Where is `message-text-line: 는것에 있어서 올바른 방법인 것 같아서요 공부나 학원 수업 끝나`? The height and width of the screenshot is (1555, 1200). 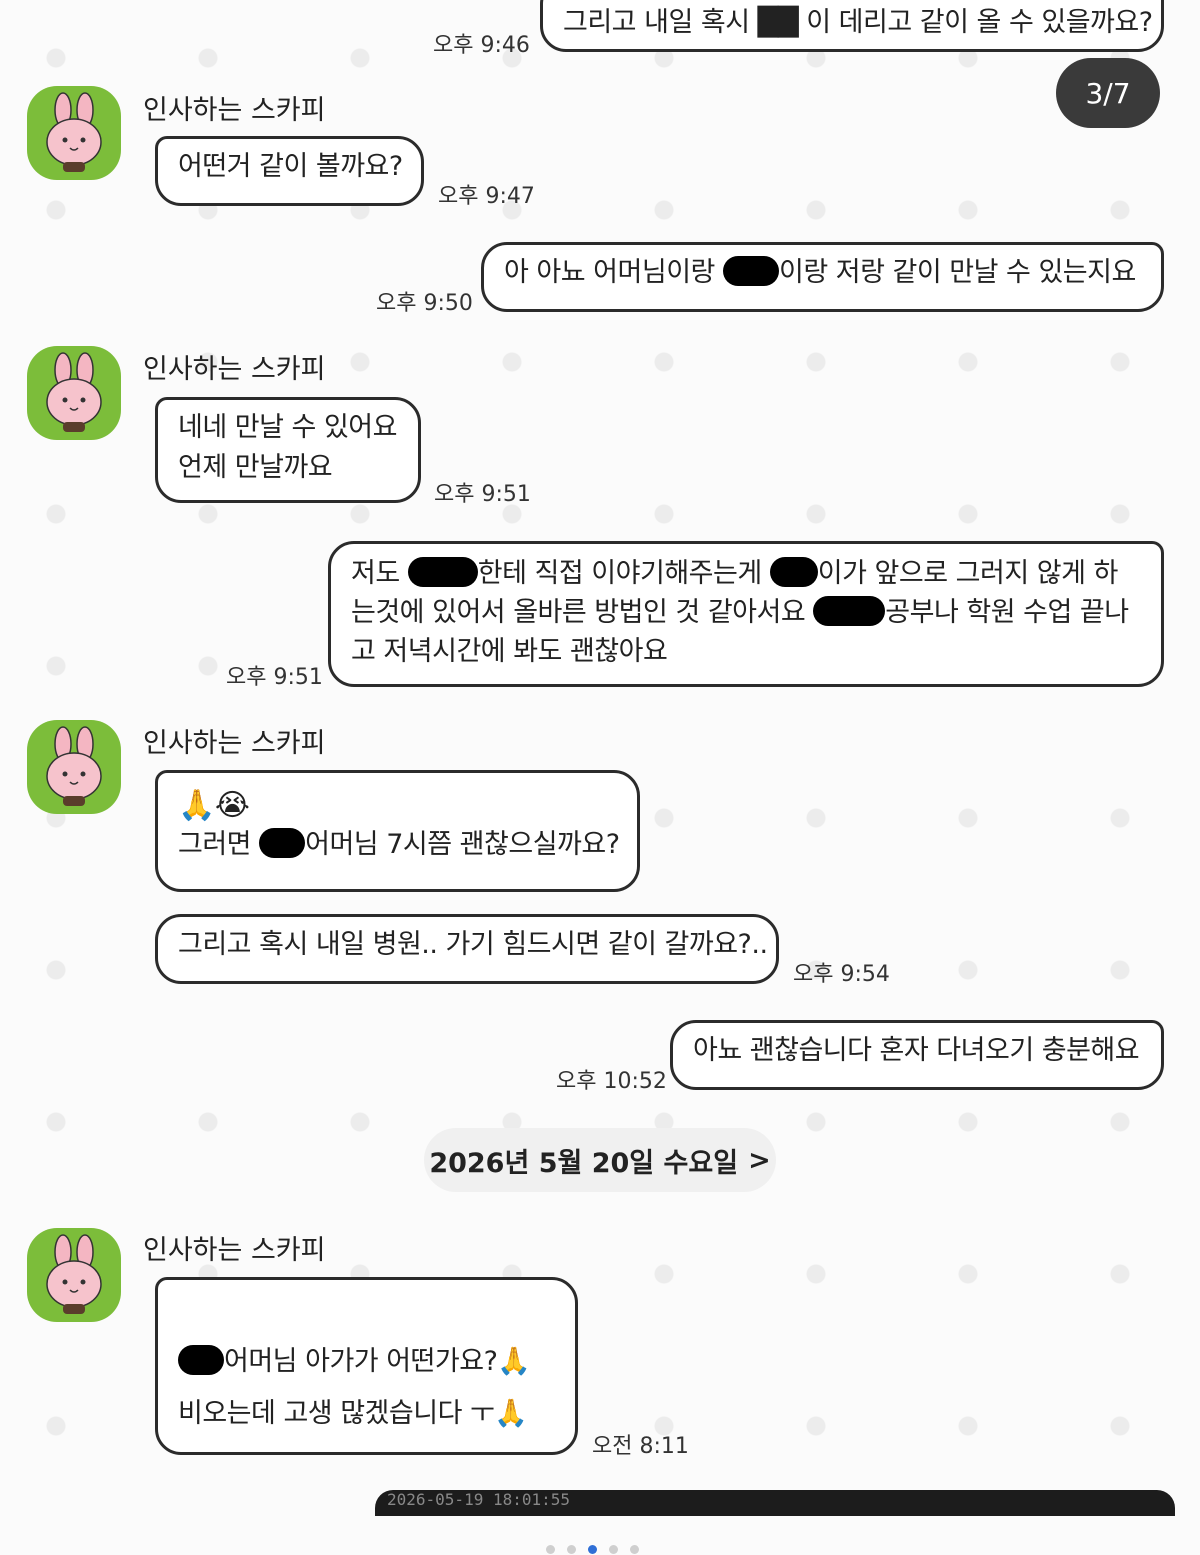 message-text-line: 는것에 있어서 올바른 방법인 것 같아서요 공부나 학원 수업 끝나 is located at coordinates (746, 612).